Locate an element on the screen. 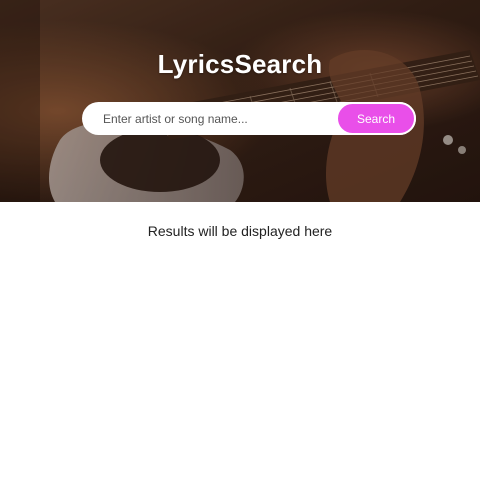 The width and height of the screenshot is (480, 480). search-bar: Search is located at coordinates (249, 118).